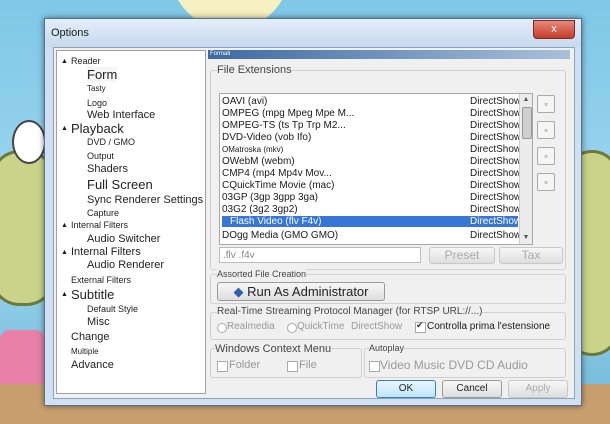  Describe the element at coordinates (531, 255) in the screenshot. I see `tax-button: Tax` at that location.